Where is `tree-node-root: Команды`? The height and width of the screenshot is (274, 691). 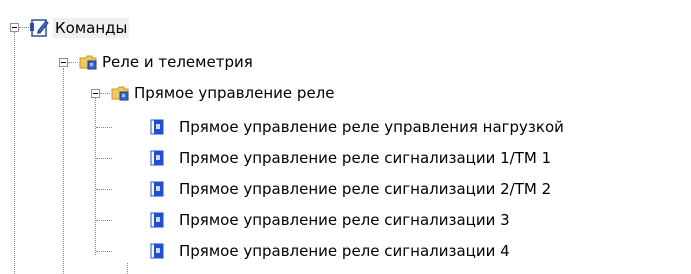 tree-node-root: Команды is located at coordinates (79, 28).